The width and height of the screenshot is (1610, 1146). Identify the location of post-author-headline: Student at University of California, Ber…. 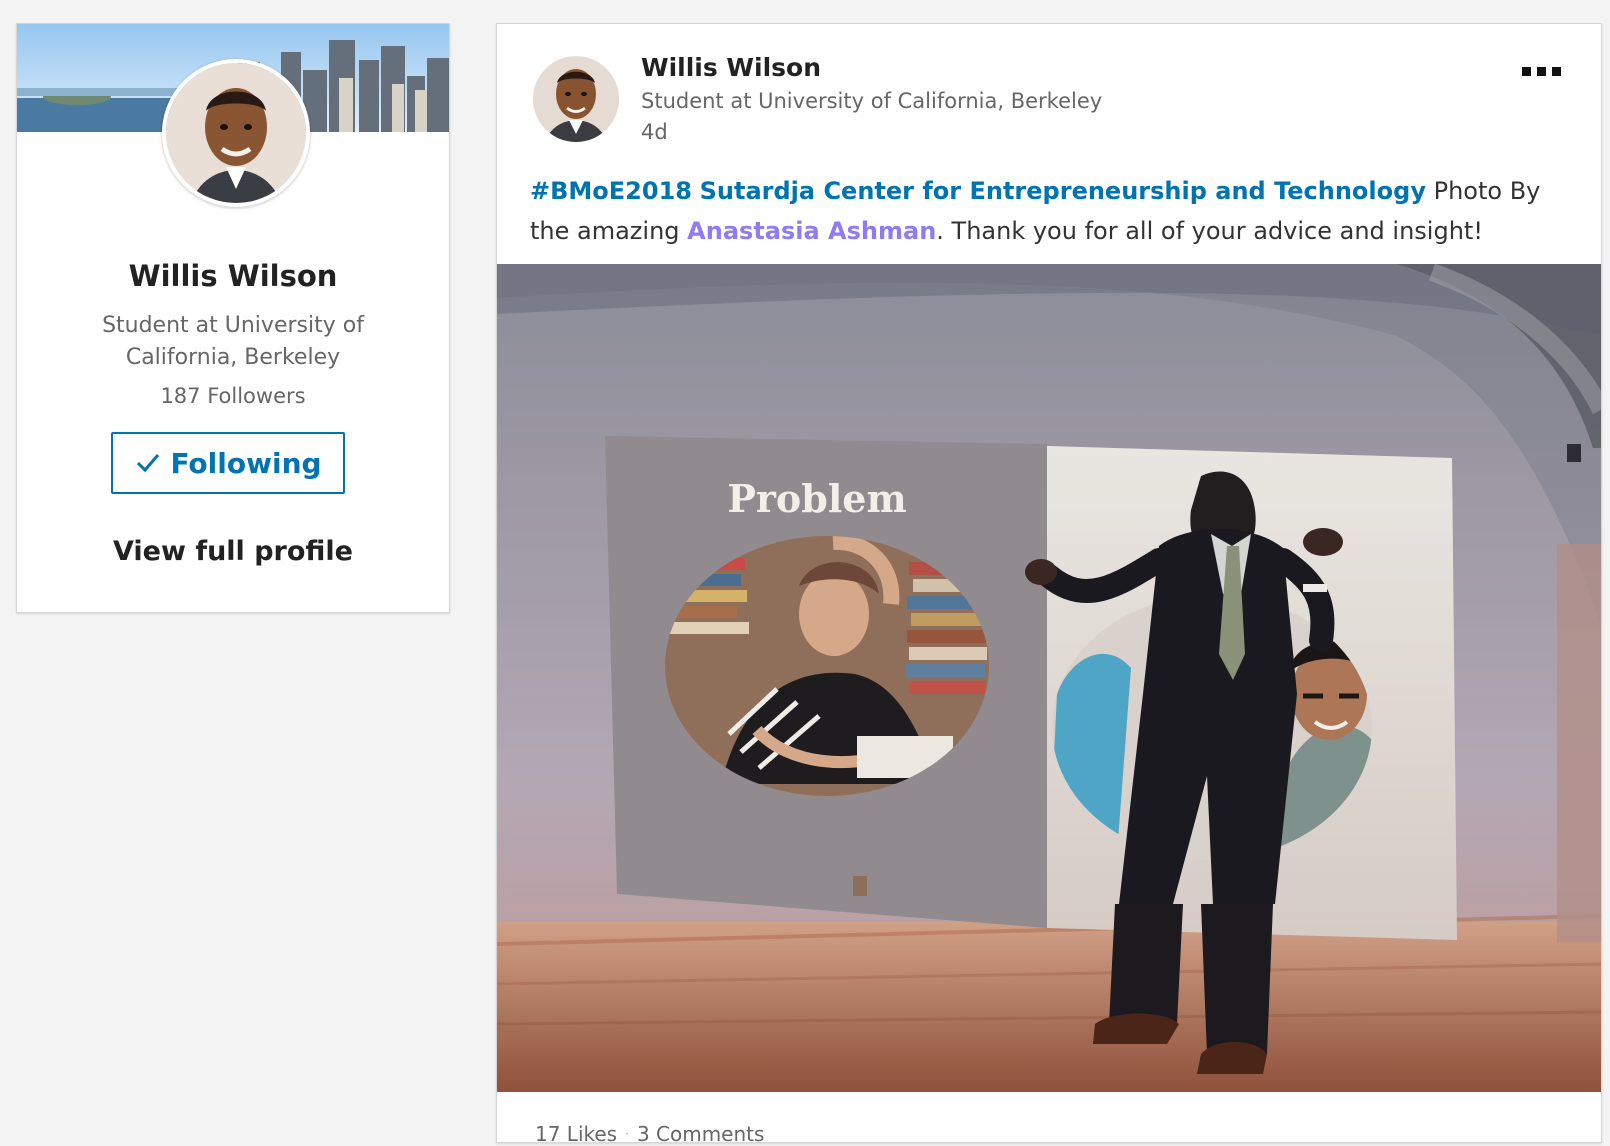
(872, 101).